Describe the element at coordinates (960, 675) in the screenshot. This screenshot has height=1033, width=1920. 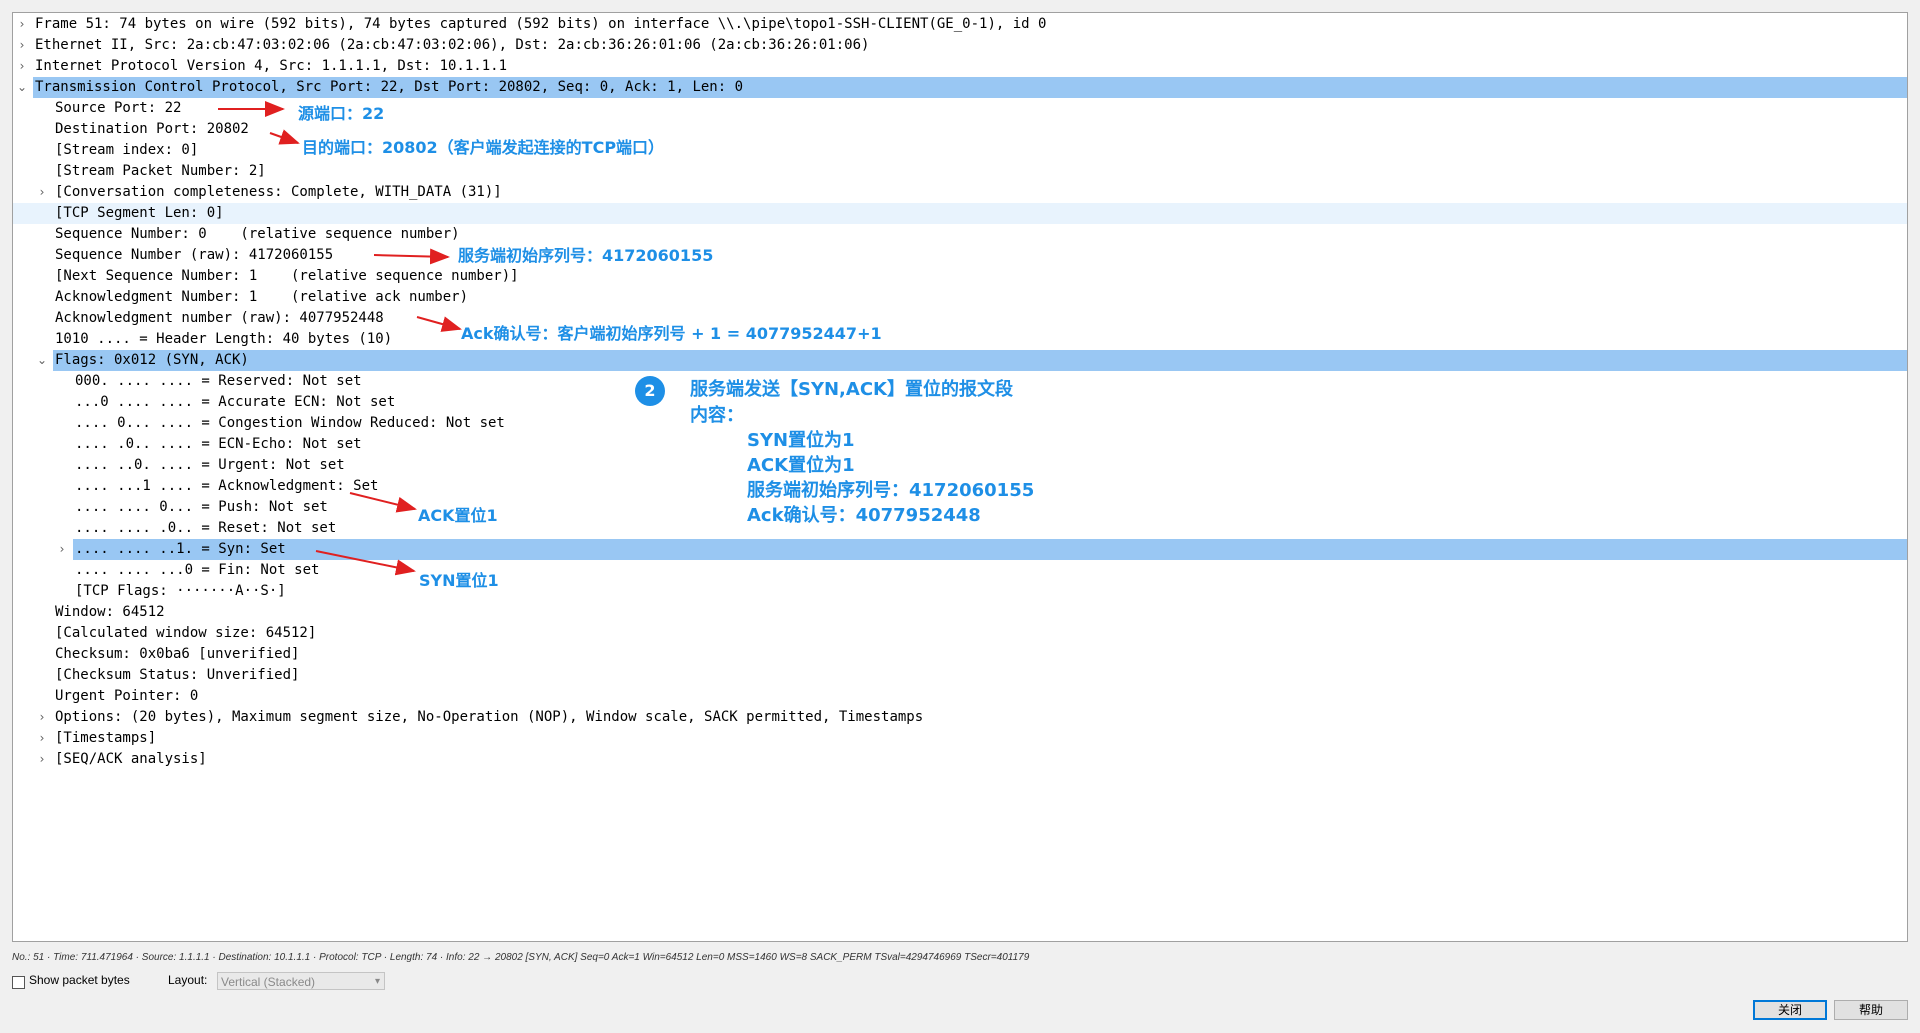
I see `tree-row: [Checksum Status: Unverified]` at that location.